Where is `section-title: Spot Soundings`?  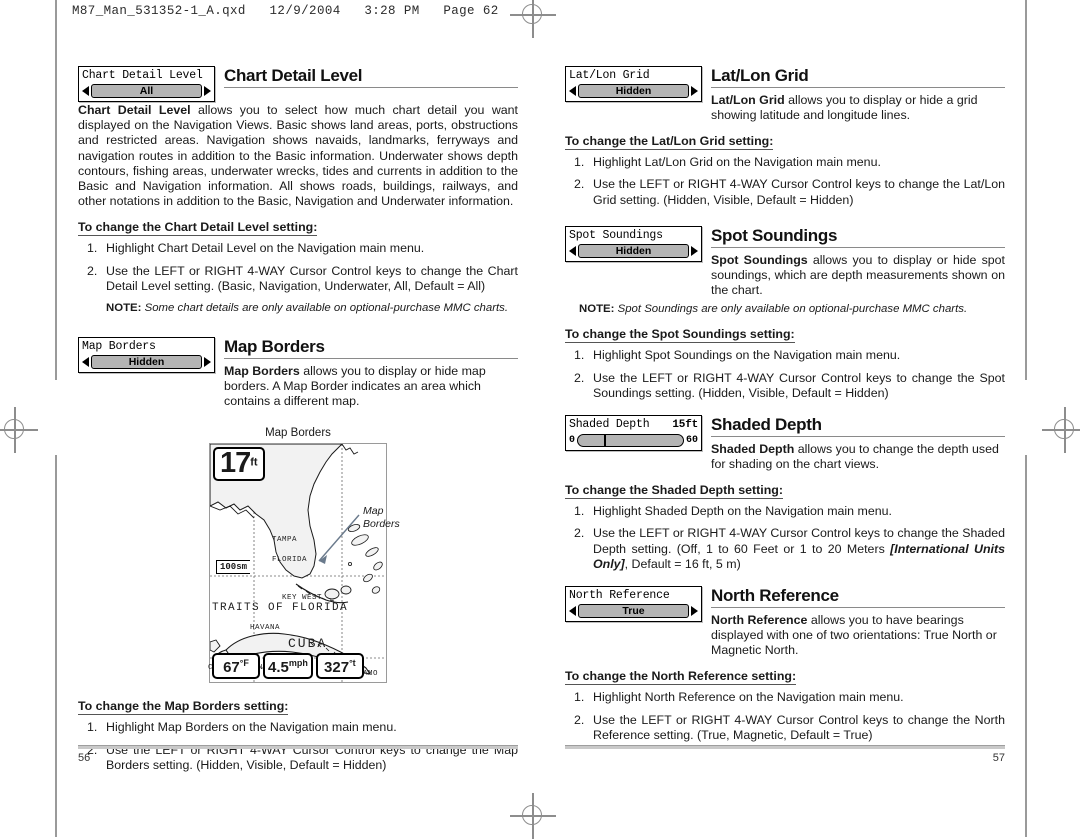 section-title: Spot Soundings is located at coordinates (774, 235).